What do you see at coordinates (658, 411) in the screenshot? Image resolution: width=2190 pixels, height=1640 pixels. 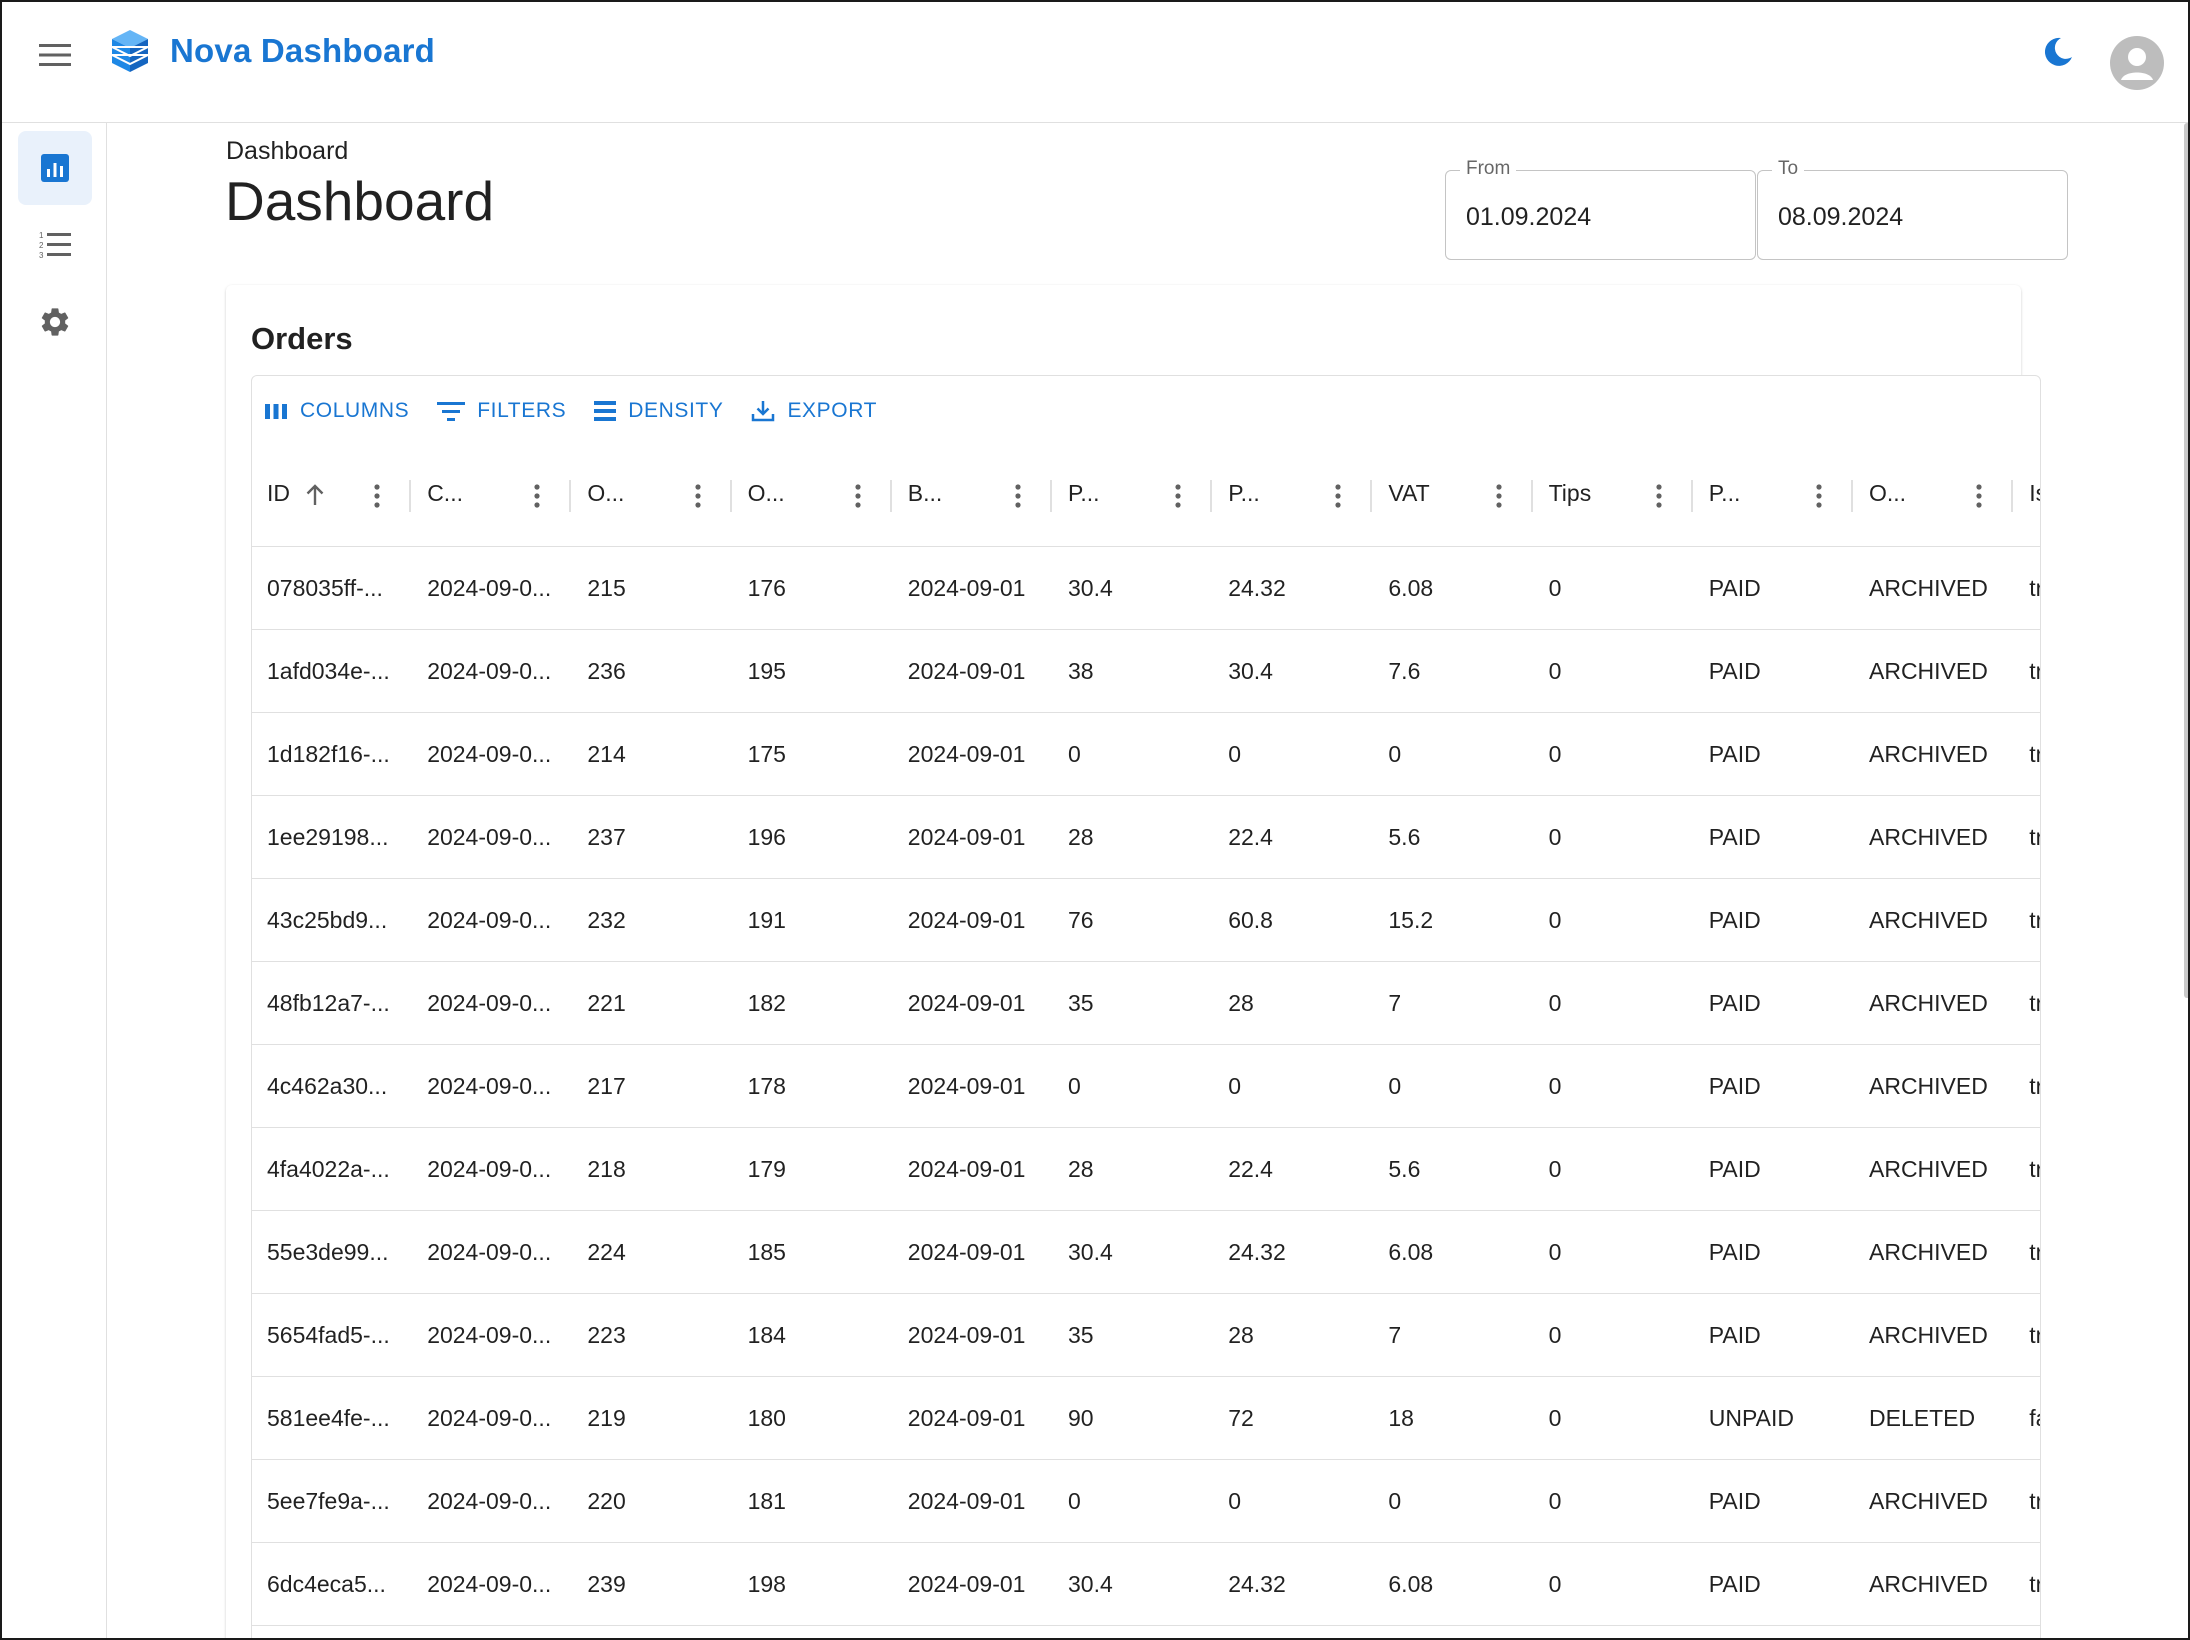 I see `density-button: DENSITY` at bounding box center [658, 411].